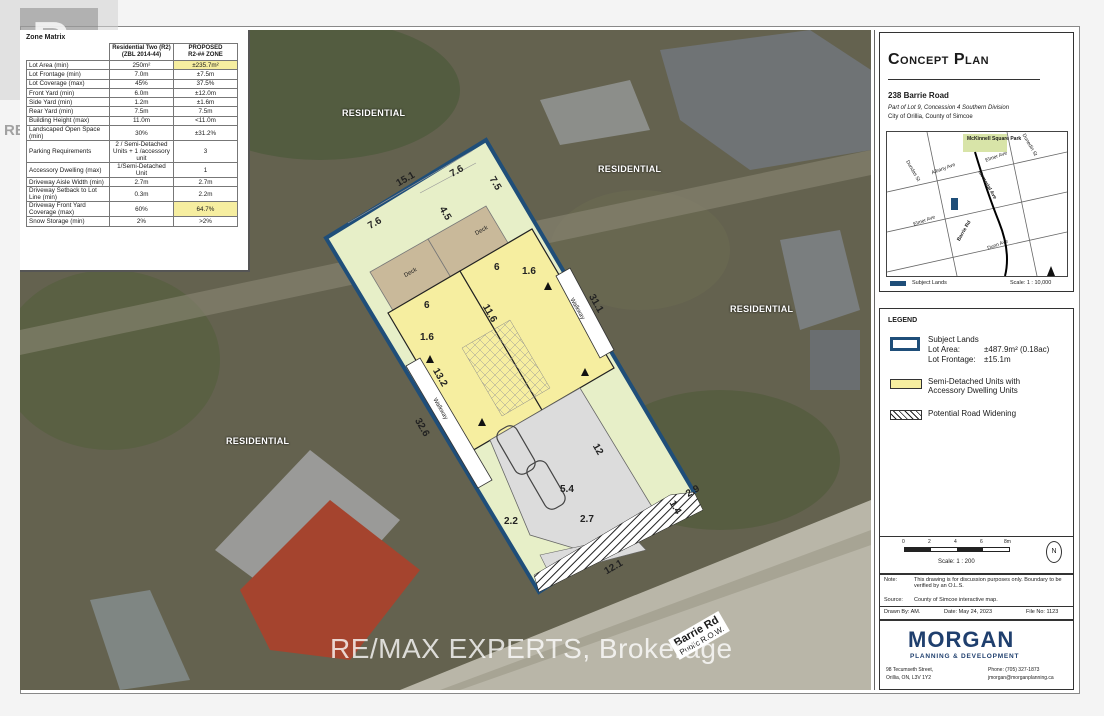 The height and width of the screenshot is (716, 1104). What do you see at coordinates (981, 542) in the screenshot?
I see `scale-tick-3: 6` at bounding box center [981, 542].